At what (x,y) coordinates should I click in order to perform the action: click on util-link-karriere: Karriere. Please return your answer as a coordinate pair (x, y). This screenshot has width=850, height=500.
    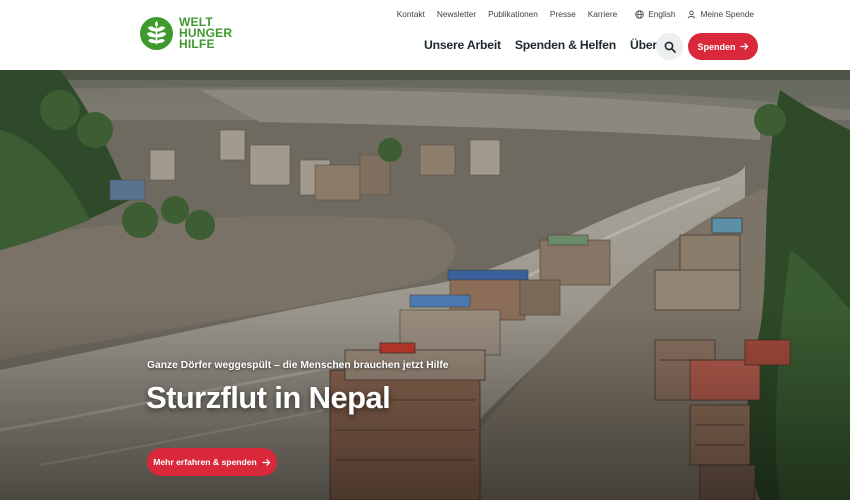
    Looking at the image, I should click on (603, 14).